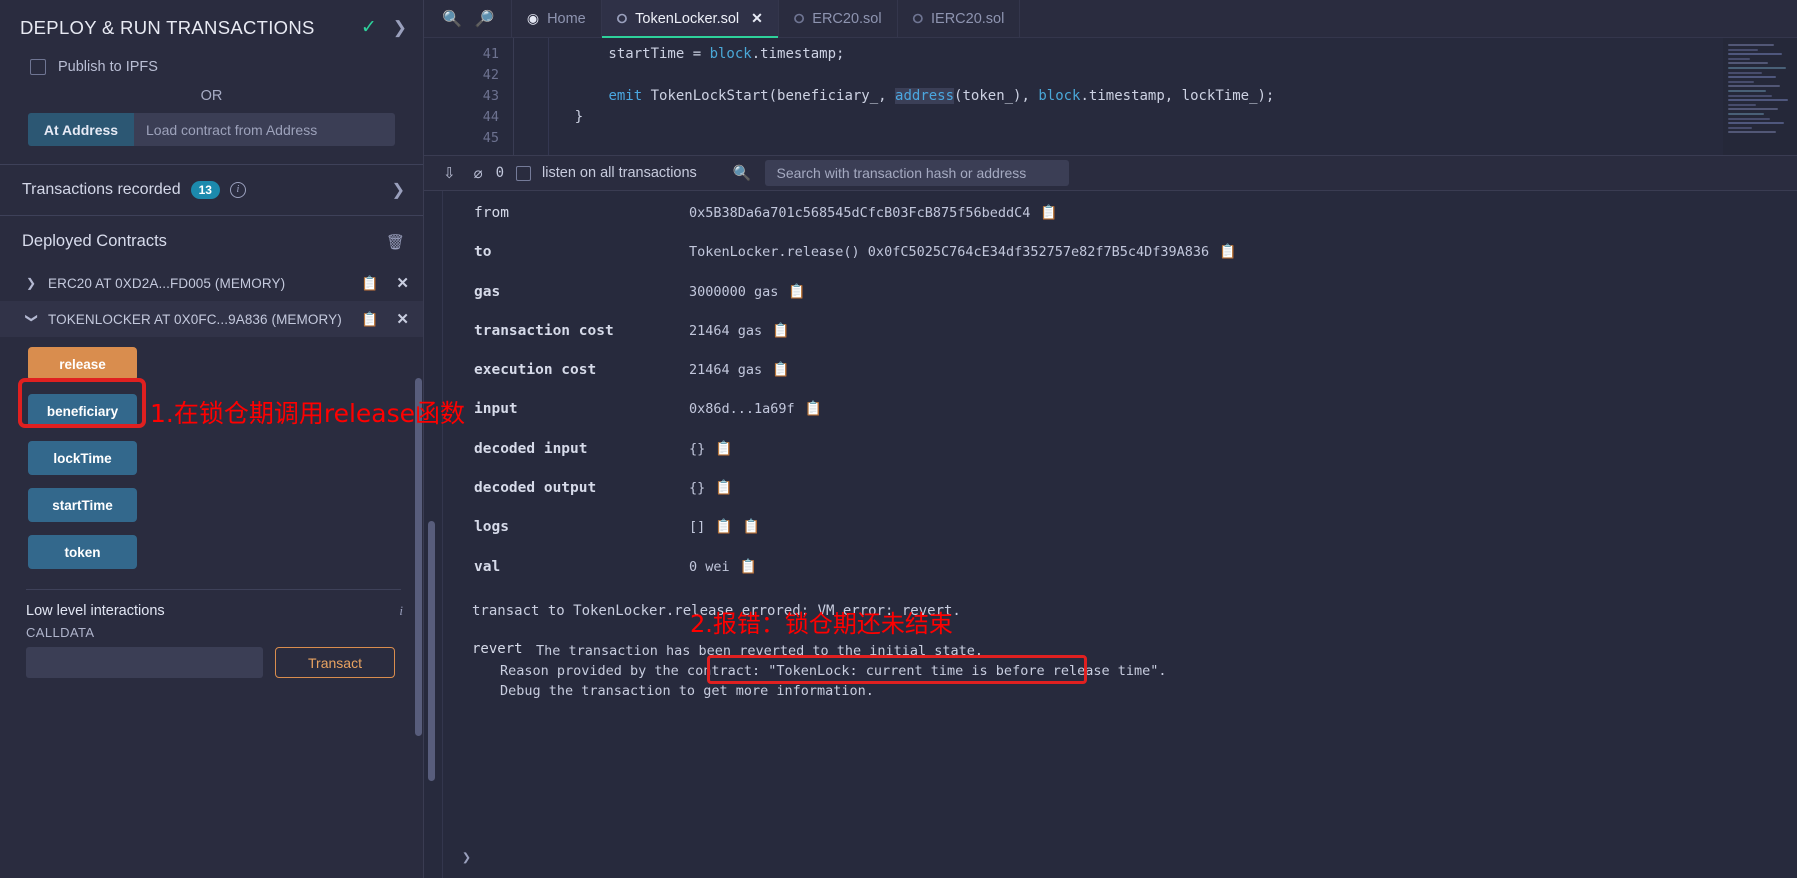  I want to click on tab-erc20-sol: ⭘ ERC20.sol, so click(838, 18).